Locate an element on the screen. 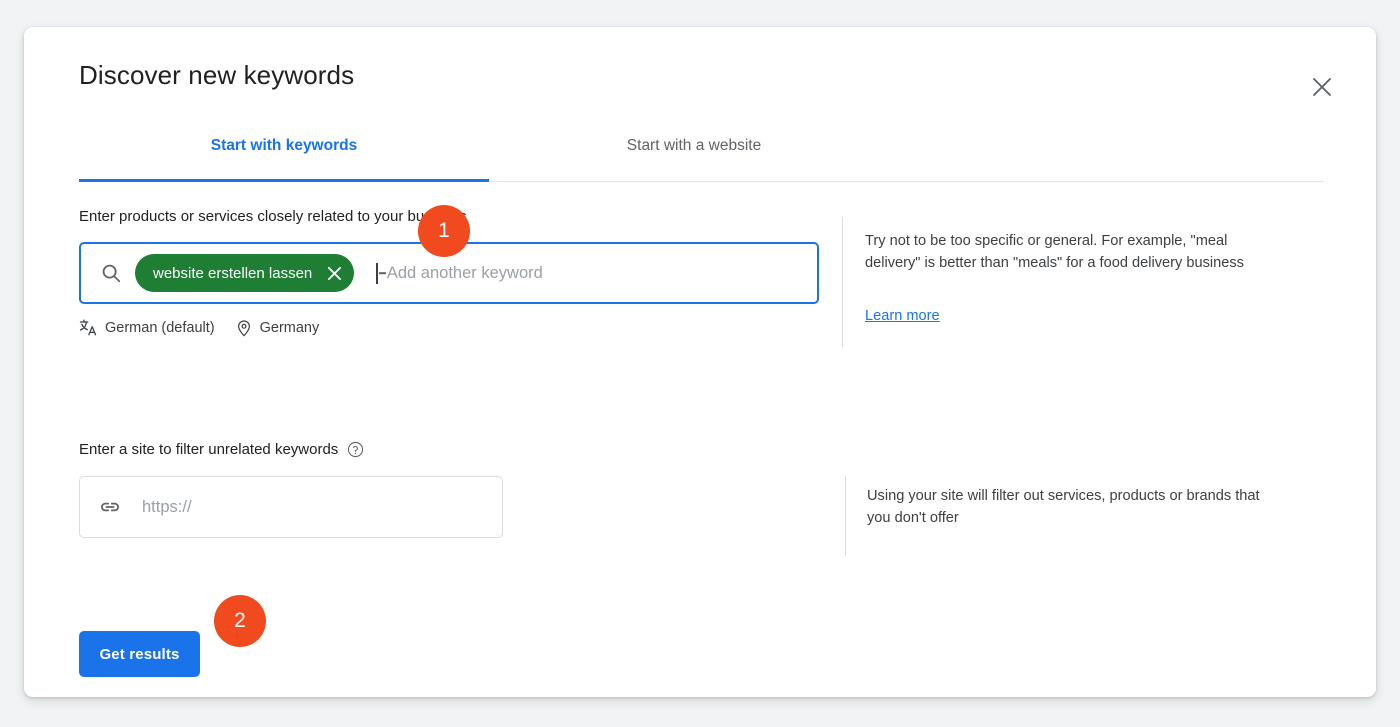  plus-icon is located at coordinates (383, 273).